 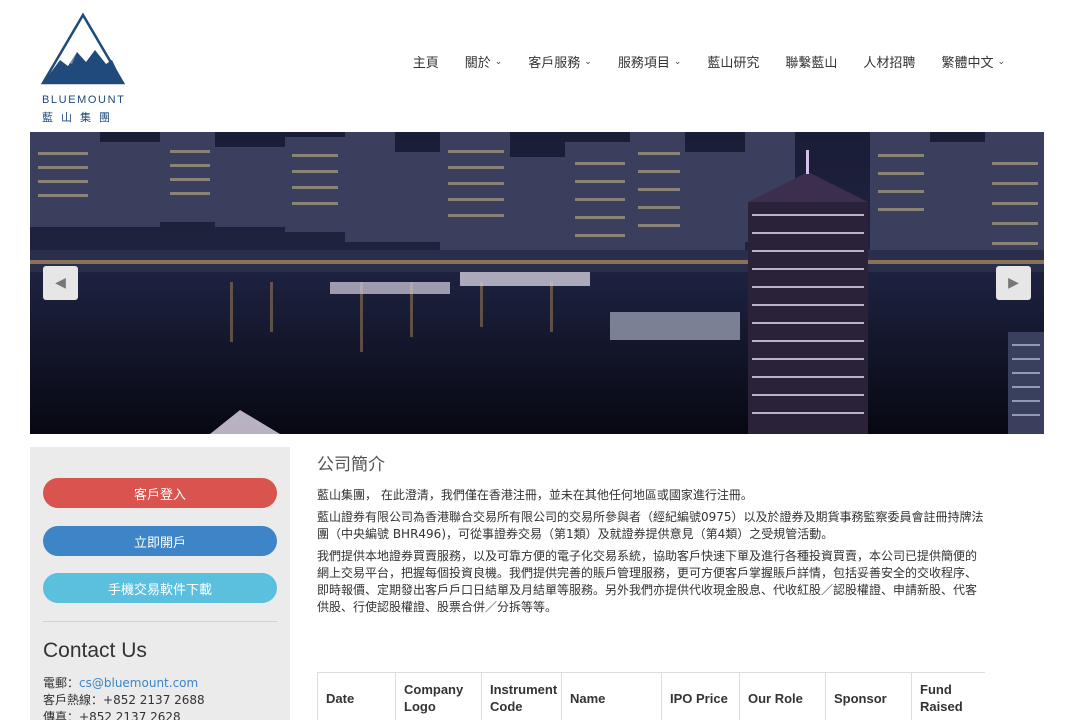 I want to click on column-header: Date, so click(x=356, y=696).